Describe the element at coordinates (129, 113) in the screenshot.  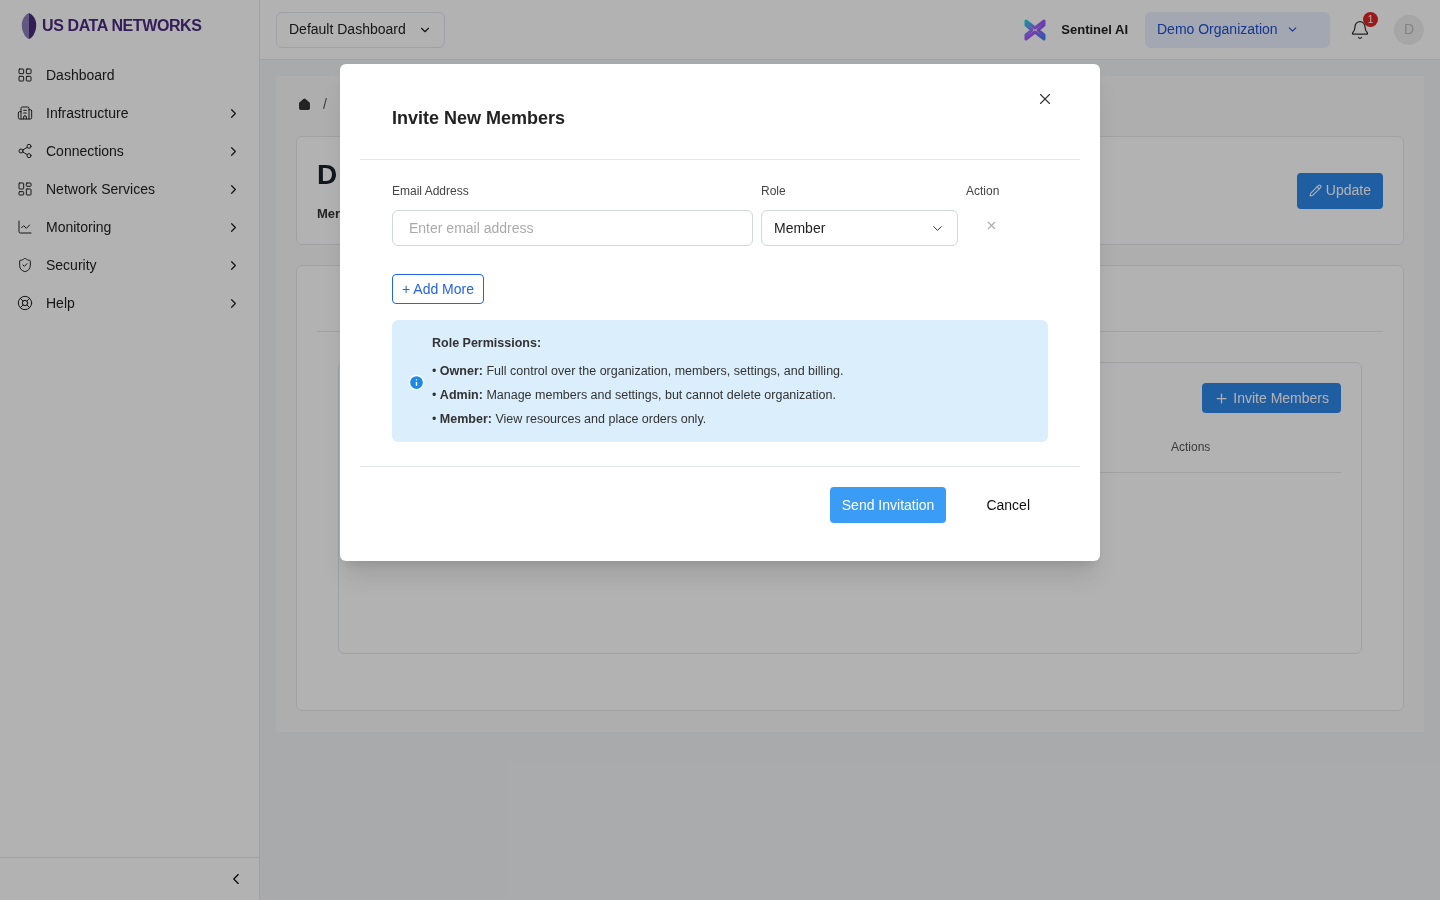
I see `sidebar-item: Infrastructure` at that location.